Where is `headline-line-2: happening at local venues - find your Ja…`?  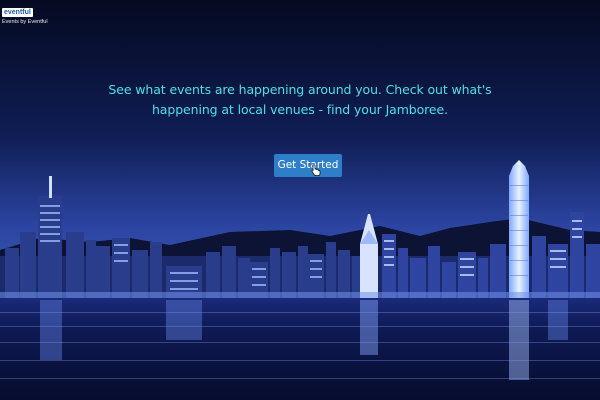 headline-line-2: happening at local venues - find your Ja… is located at coordinates (299, 109).